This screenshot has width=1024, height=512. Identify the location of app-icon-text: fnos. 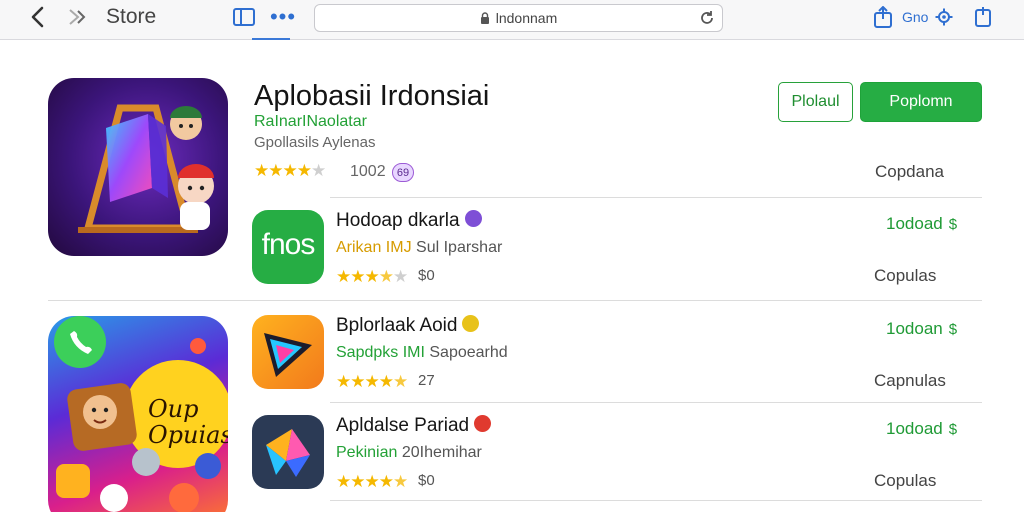
(288, 244).